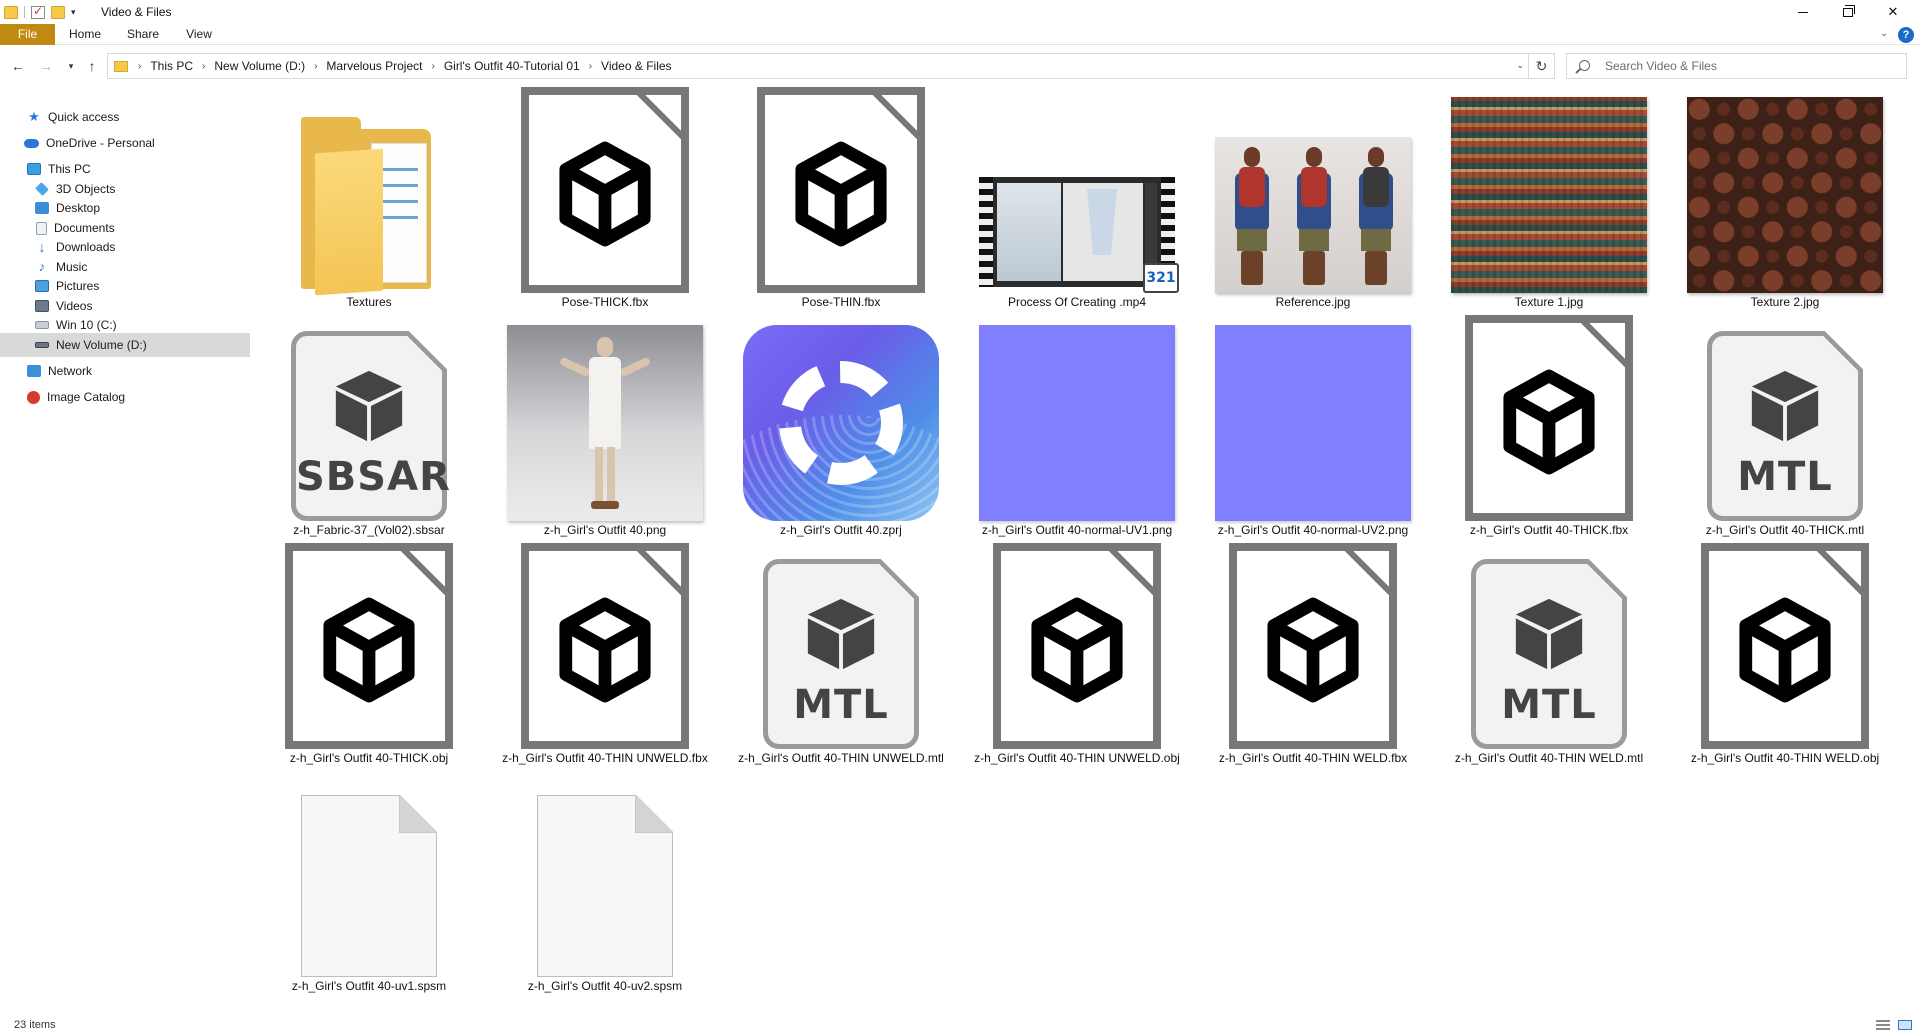 The image size is (1920, 1031). I want to click on sidebar-item-quick-access: ★ Quick access, so click(125, 117).